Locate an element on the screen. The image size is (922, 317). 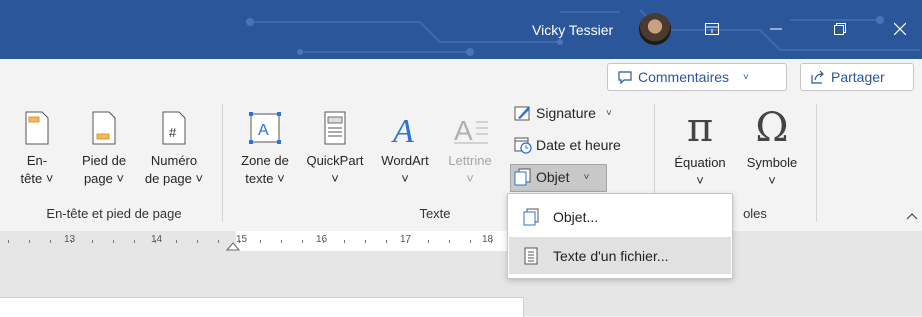
ruler-number: 13 is located at coordinates (70, 239).